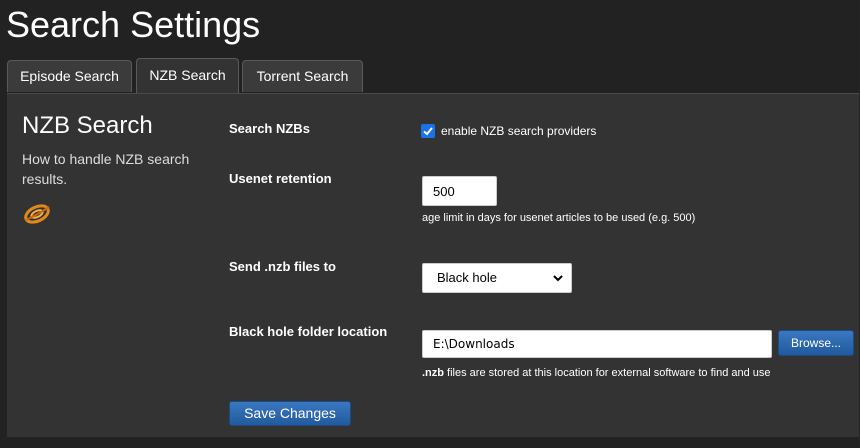 Image resolution: width=860 pixels, height=448 pixels. I want to click on black-hole-folder-input, so click(597, 344).